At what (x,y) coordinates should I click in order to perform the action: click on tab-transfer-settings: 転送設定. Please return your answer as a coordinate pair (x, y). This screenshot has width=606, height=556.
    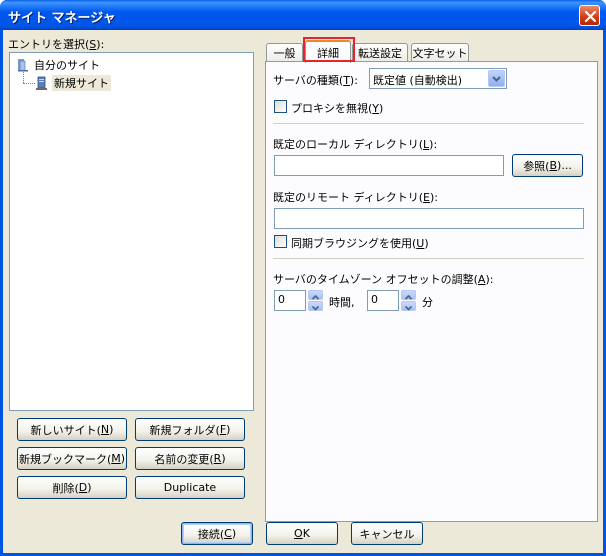
    Looking at the image, I should click on (380, 52).